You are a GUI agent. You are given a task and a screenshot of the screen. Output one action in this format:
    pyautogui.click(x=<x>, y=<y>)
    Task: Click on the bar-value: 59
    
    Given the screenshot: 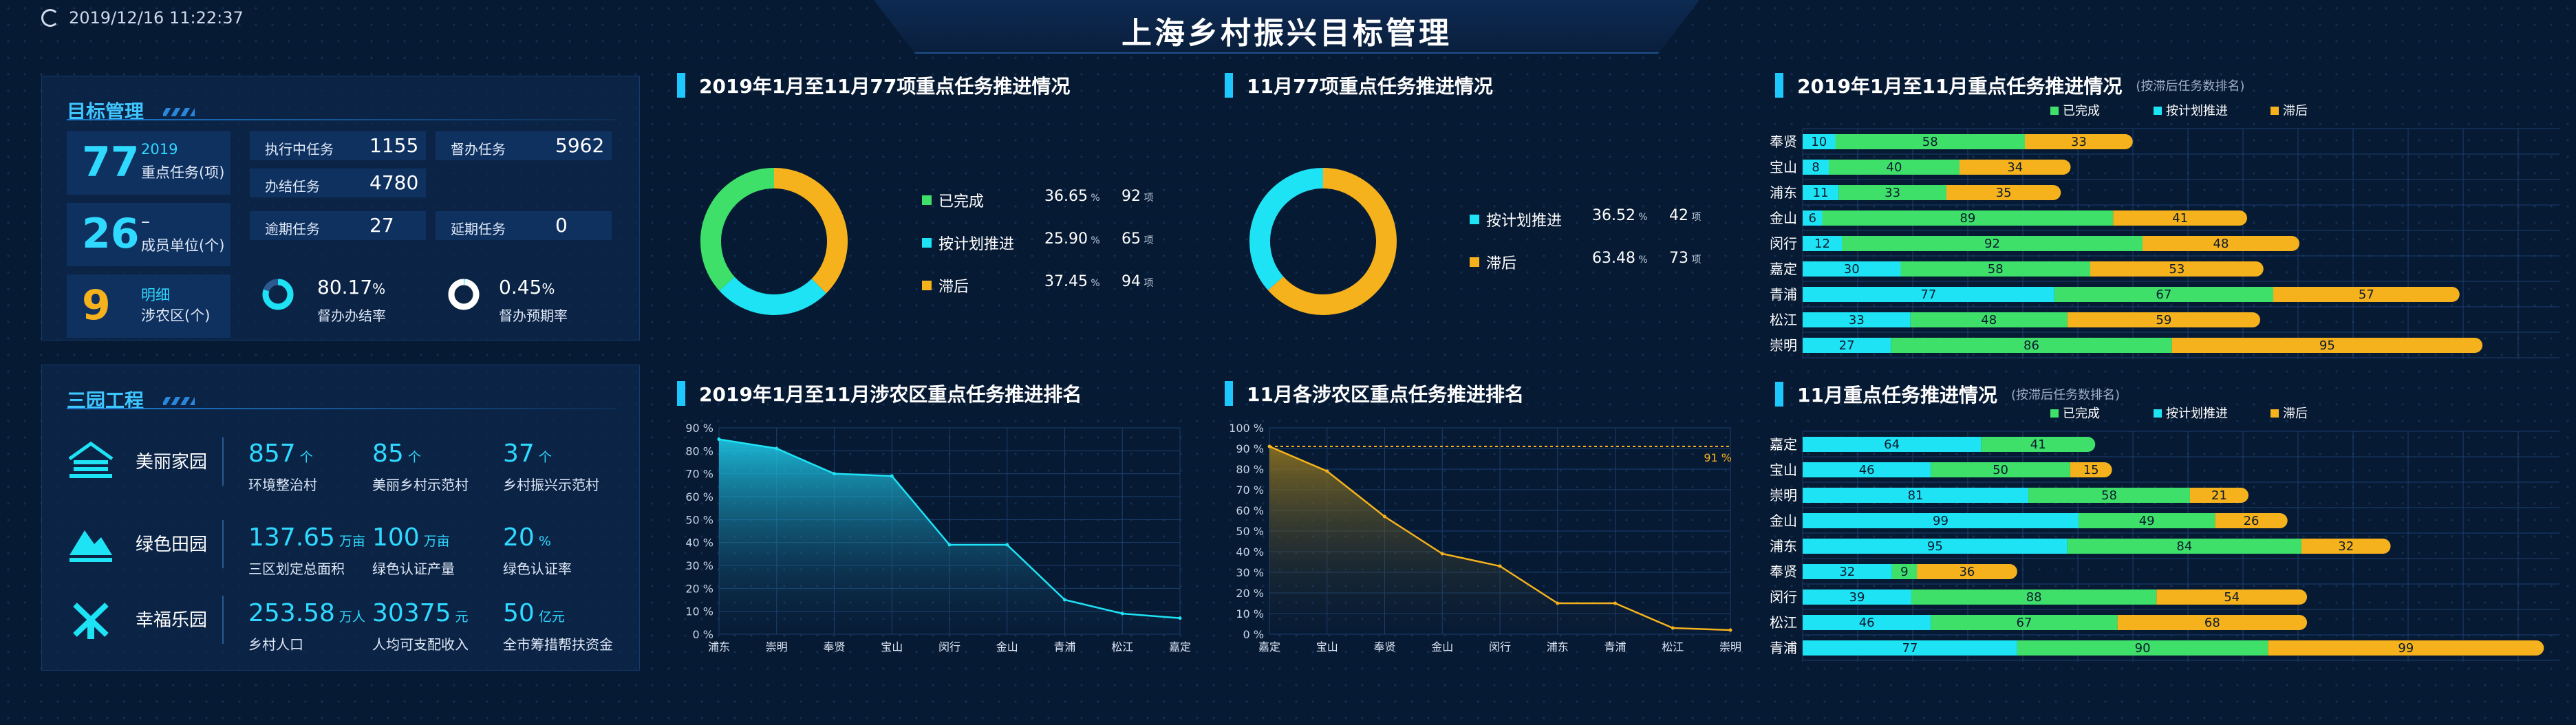 What is the action you would take?
    pyautogui.click(x=2163, y=320)
    